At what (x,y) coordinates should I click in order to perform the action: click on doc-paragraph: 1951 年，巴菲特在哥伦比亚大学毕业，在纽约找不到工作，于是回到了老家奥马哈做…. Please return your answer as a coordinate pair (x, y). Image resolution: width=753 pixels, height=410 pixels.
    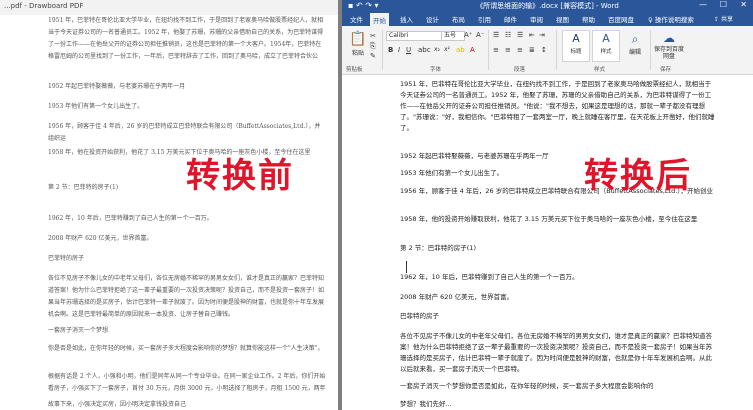
    Looking at the image, I should click on (557, 106).